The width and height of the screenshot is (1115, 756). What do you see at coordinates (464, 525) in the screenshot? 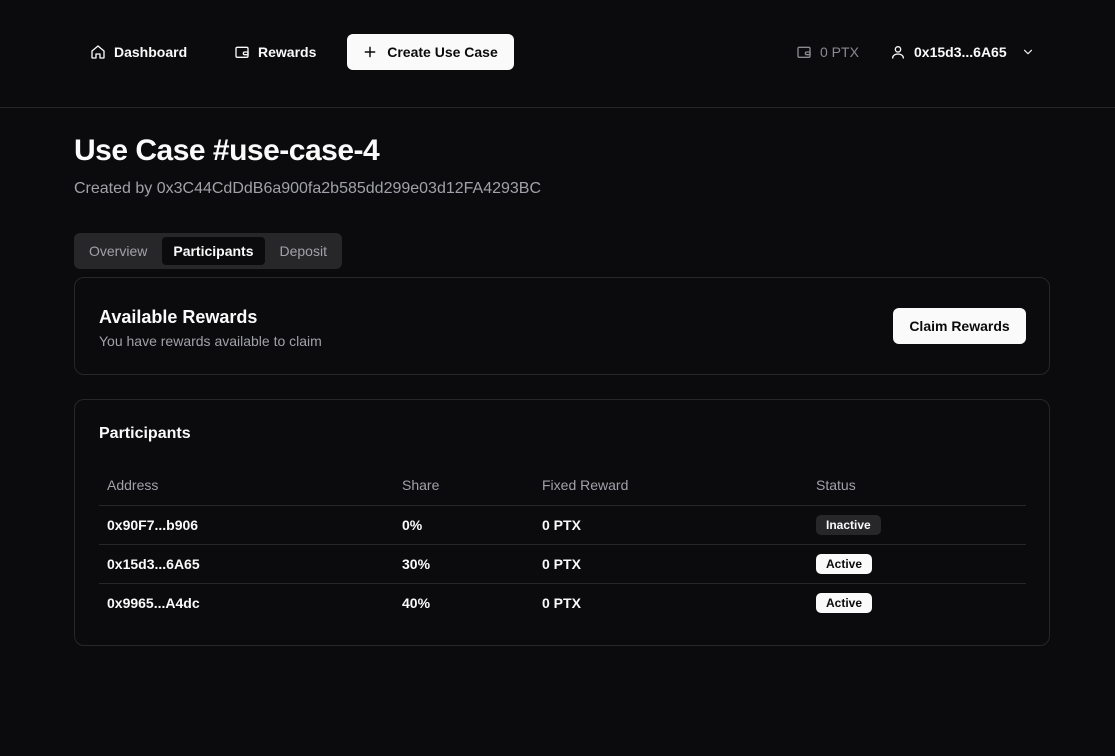
I see `participant-share: 0%` at bounding box center [464, 525].